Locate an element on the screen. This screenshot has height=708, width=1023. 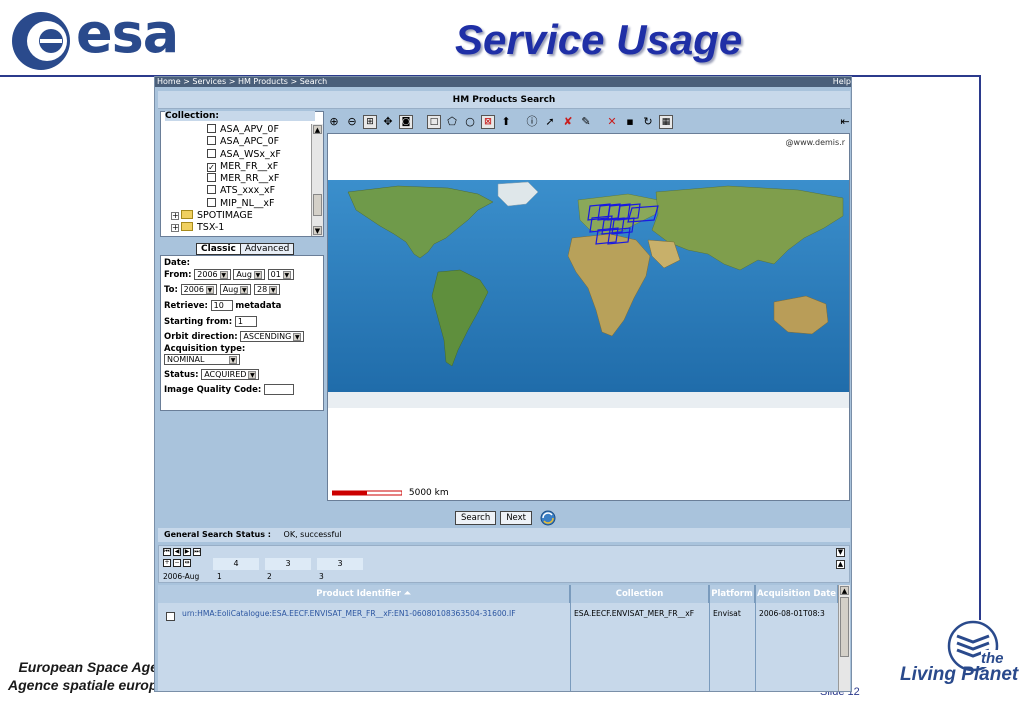
next-button: Next is located at coordinates (516, 518).